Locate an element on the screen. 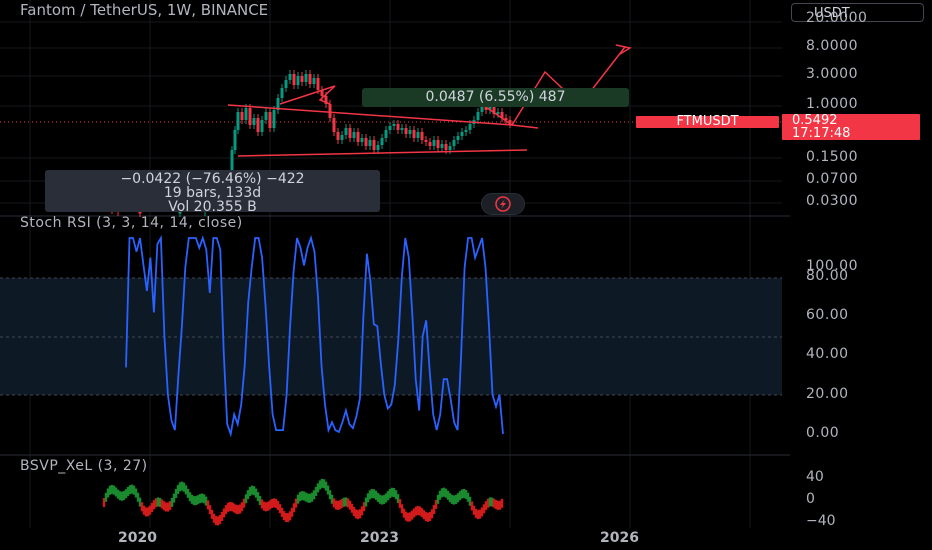 This screenshot has width=932, height=550. chart-title: Fantom / TetherUS, 1W, BINANCE is located at coordinates (144, 10).